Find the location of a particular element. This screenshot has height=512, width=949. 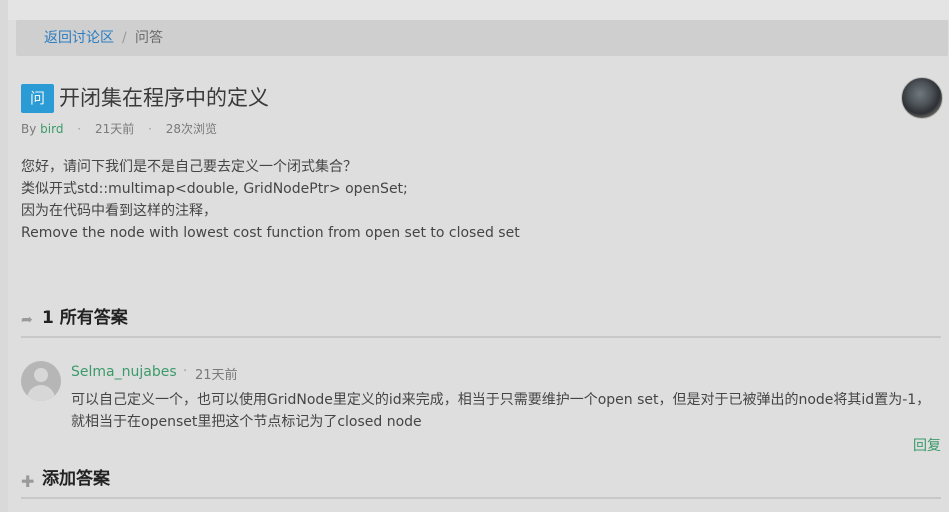

answers-section-header: ➦ 1 所有答案 is located at coordinates (481, 322).